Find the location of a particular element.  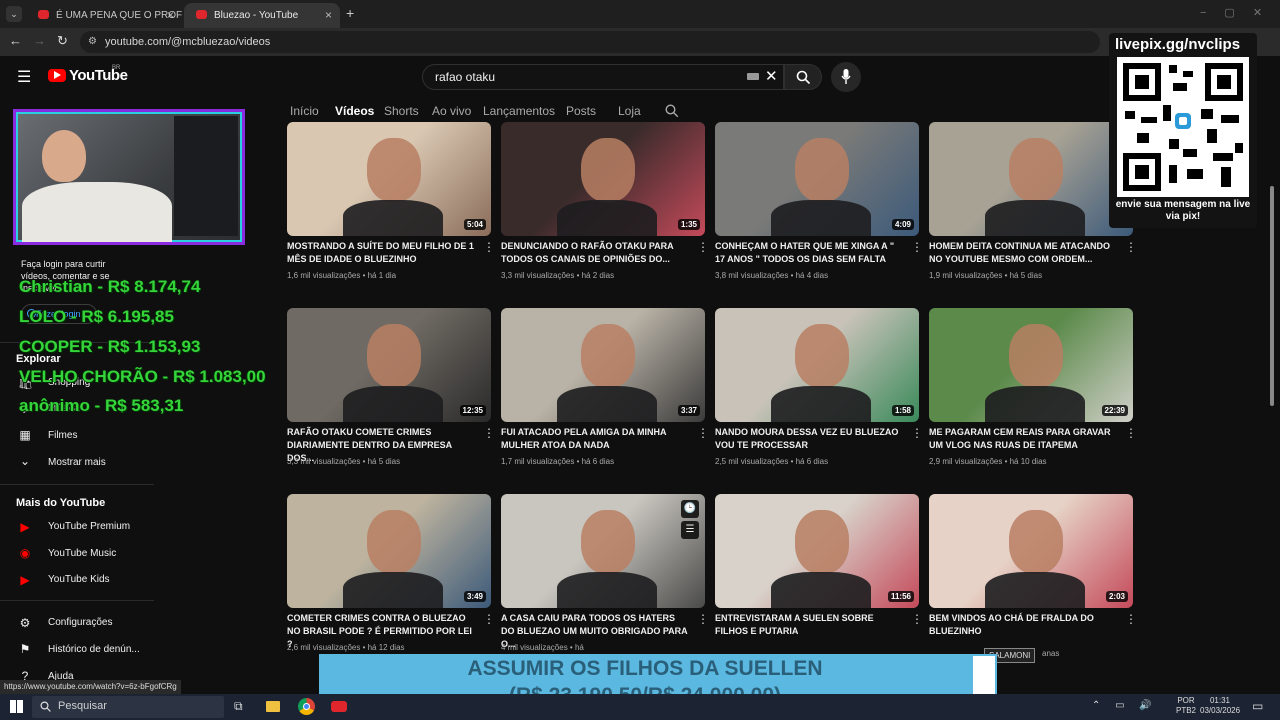

tab-list-icon: ⌄ is located at coordinates (14, 14).